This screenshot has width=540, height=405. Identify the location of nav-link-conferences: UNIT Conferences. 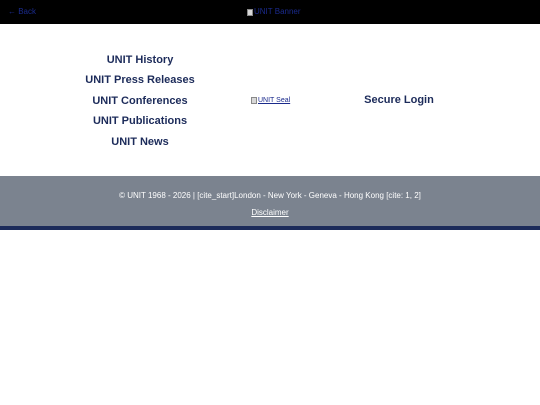
(140, 101).